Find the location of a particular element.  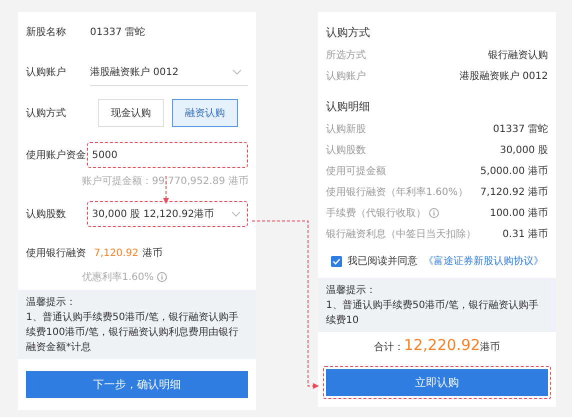

detail-value: 01337 雷蛇 is located at coordinates (520, 129).